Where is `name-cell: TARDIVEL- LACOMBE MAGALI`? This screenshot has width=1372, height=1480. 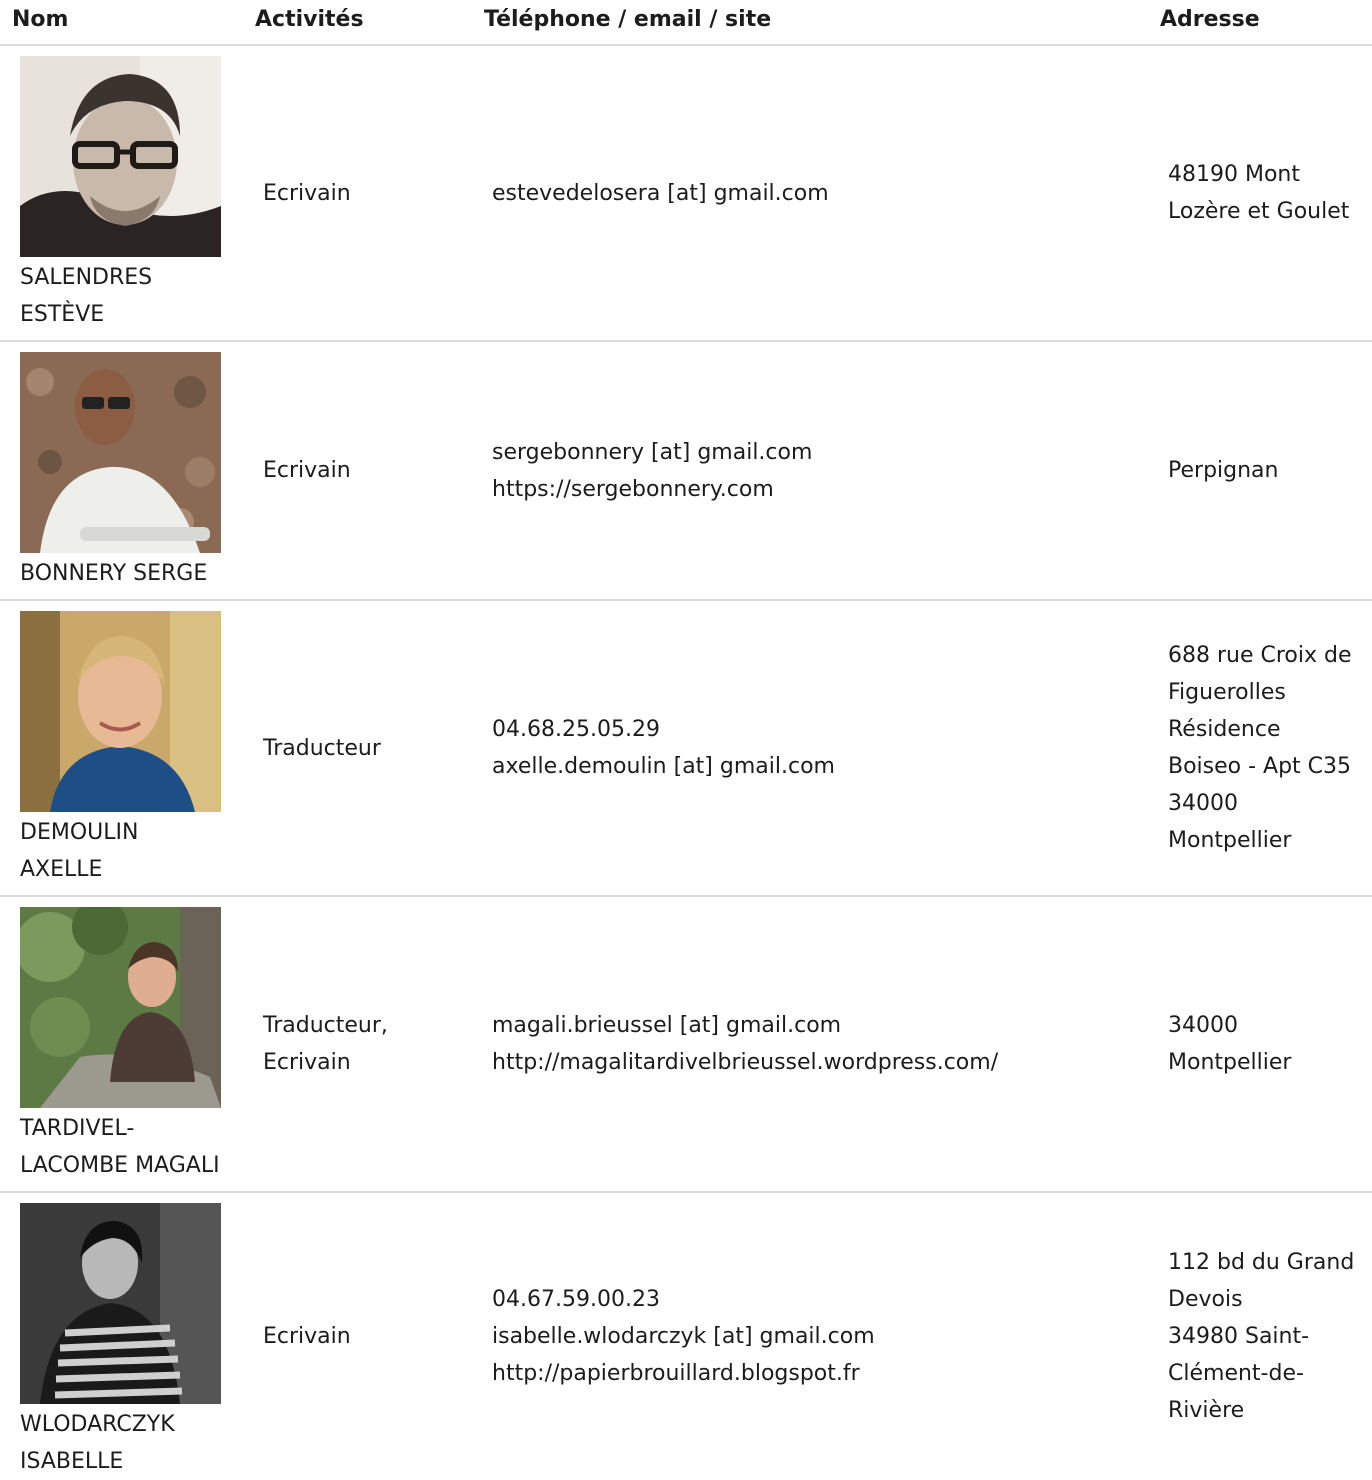
name-cell: TARDIVEL- LACOMBE MAGALI is located at coordinates (132, 1044).